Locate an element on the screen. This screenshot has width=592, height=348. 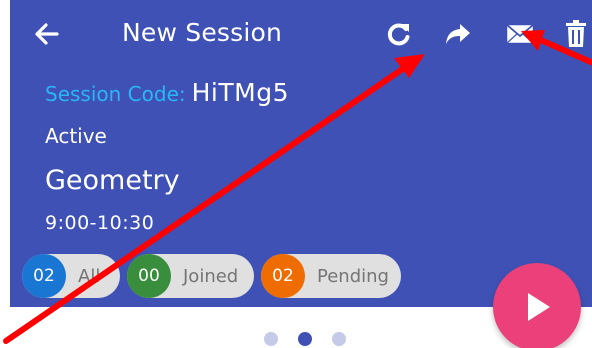
start-session-button is located at coordinates (537, 305).